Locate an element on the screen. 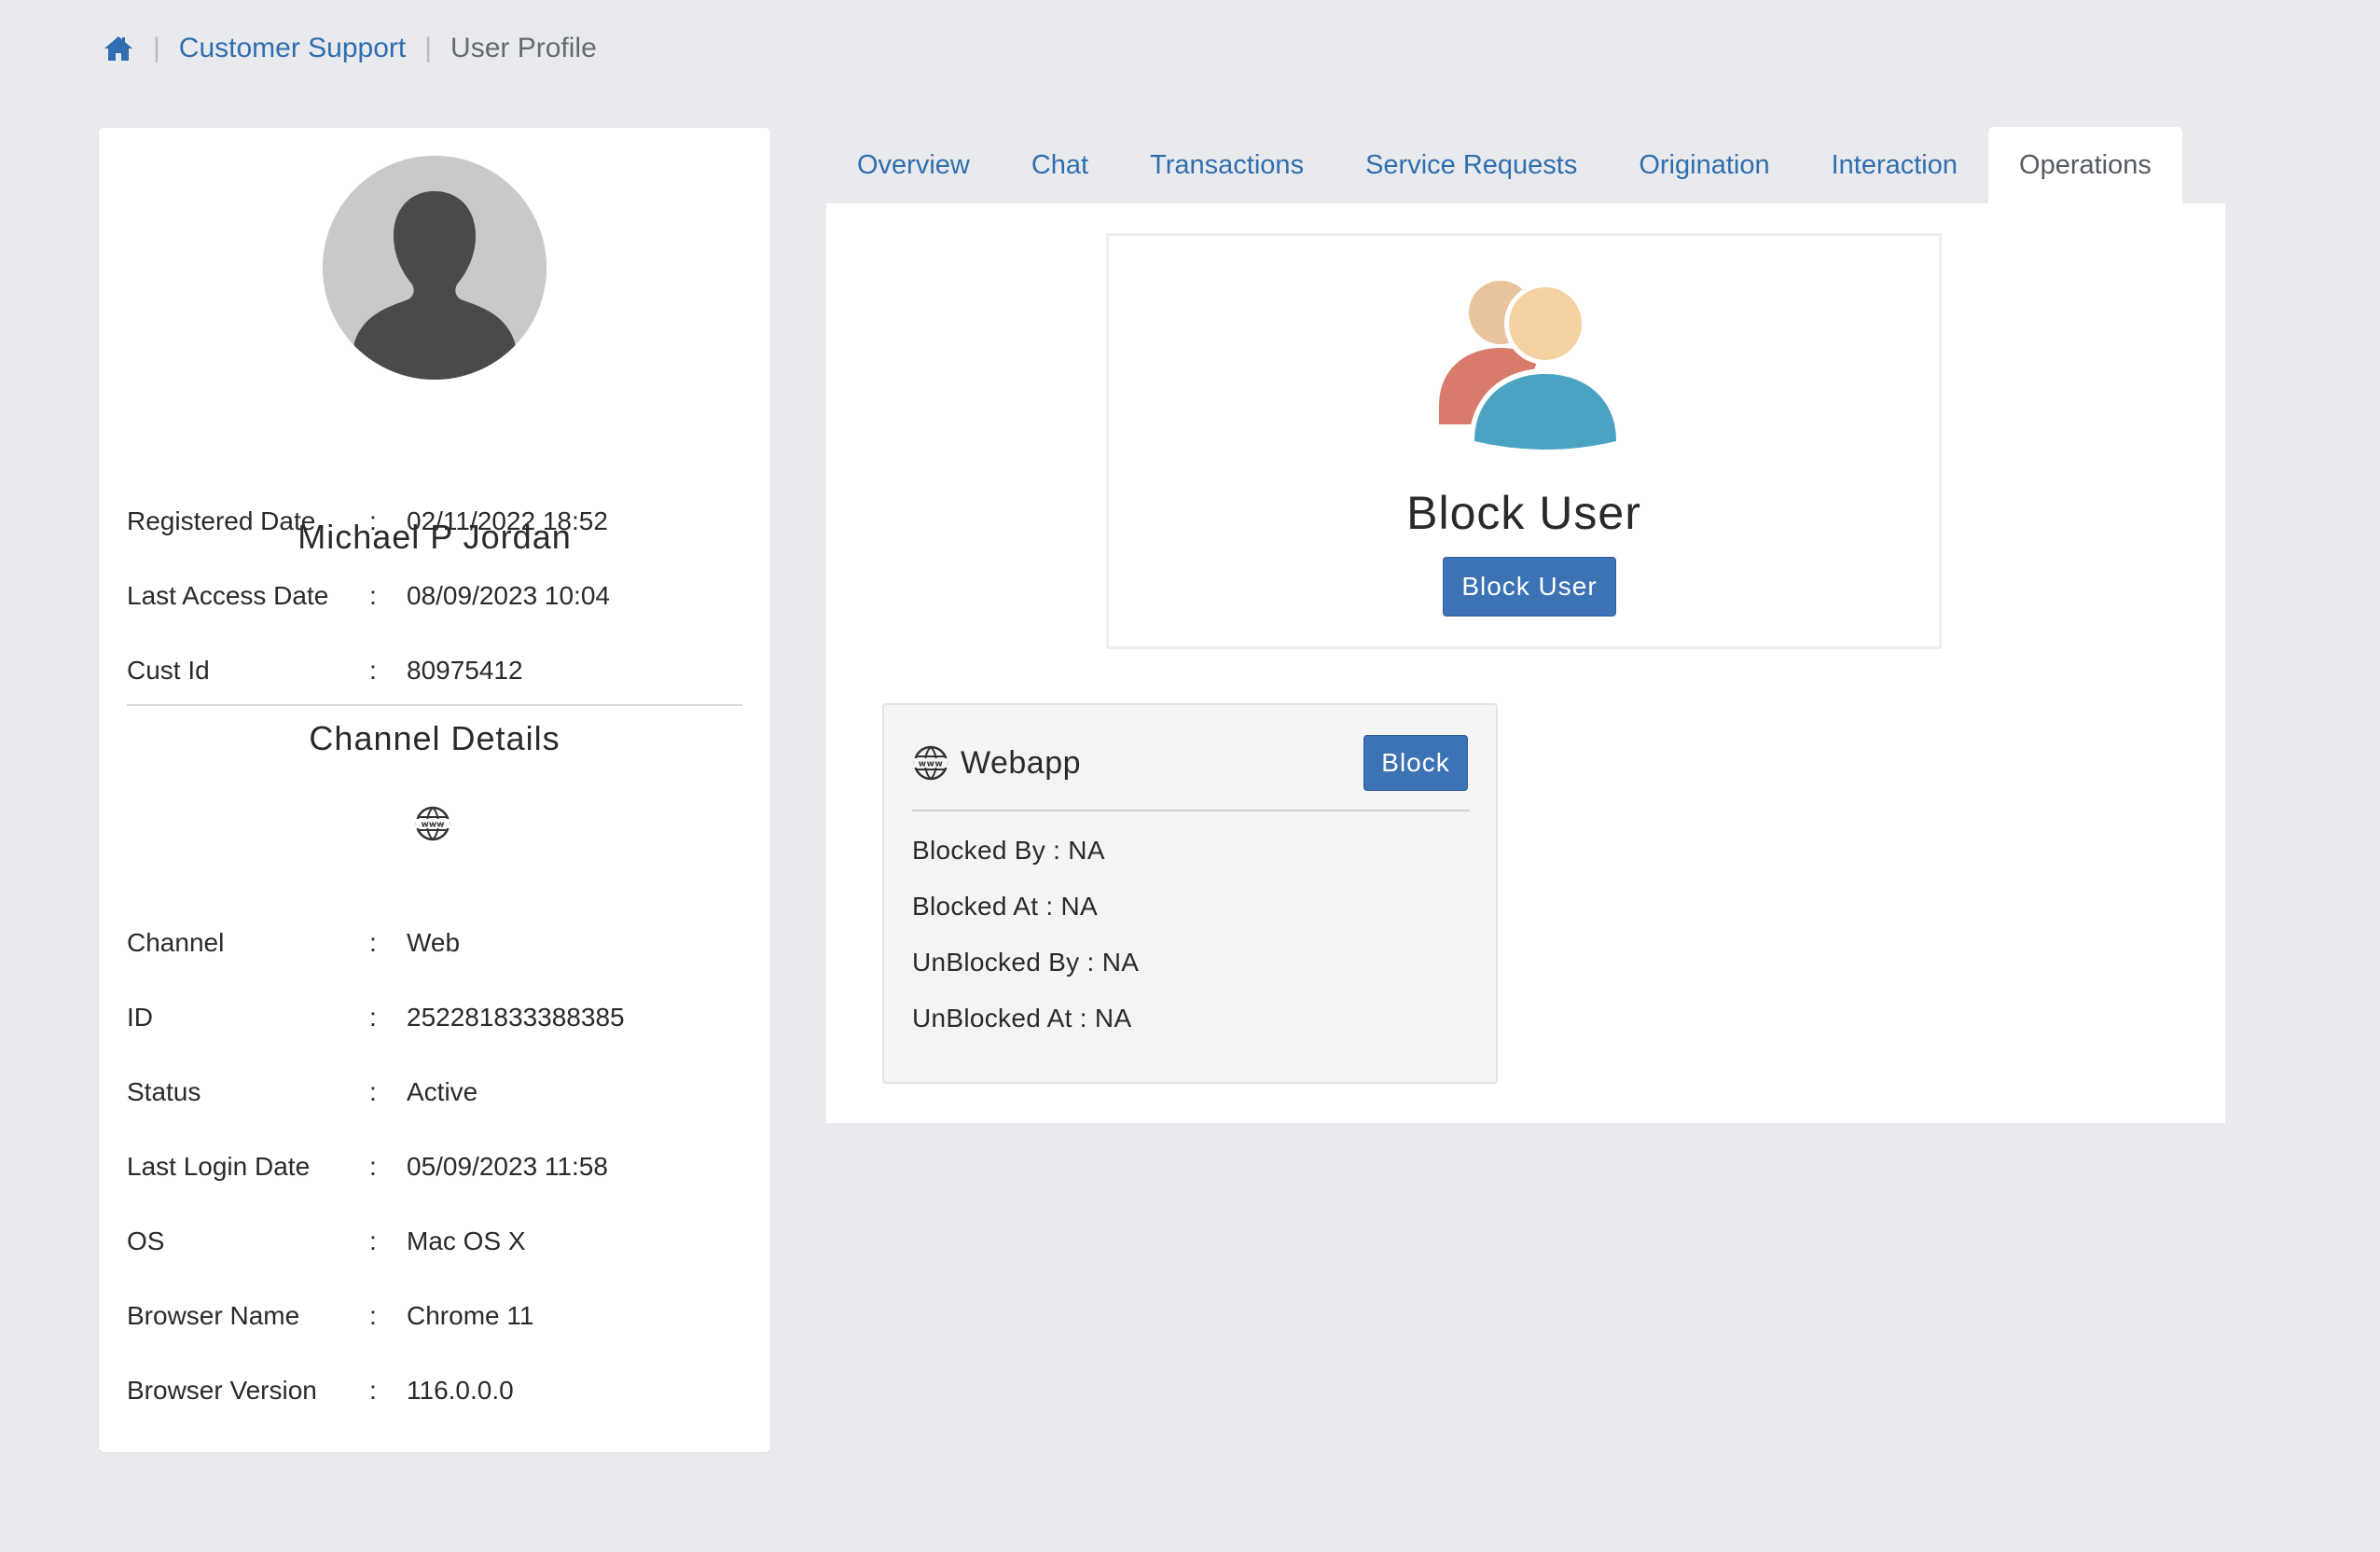  tab-operations: Operations is located at coordinates (2085, 165).